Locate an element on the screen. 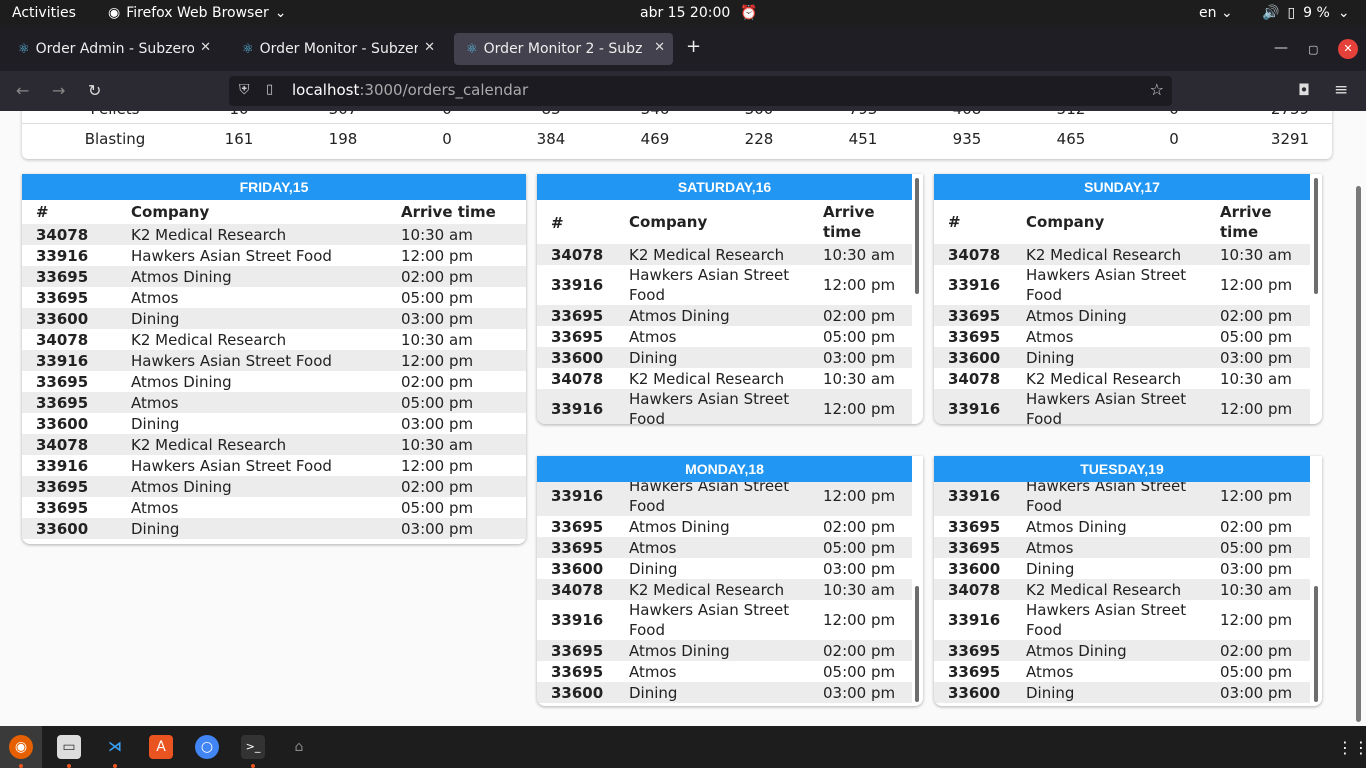 The width and height of the screenshot is (1366, 768). tab-label: Order Monitor 2 - Subzer is located at coordinates (562, 49).